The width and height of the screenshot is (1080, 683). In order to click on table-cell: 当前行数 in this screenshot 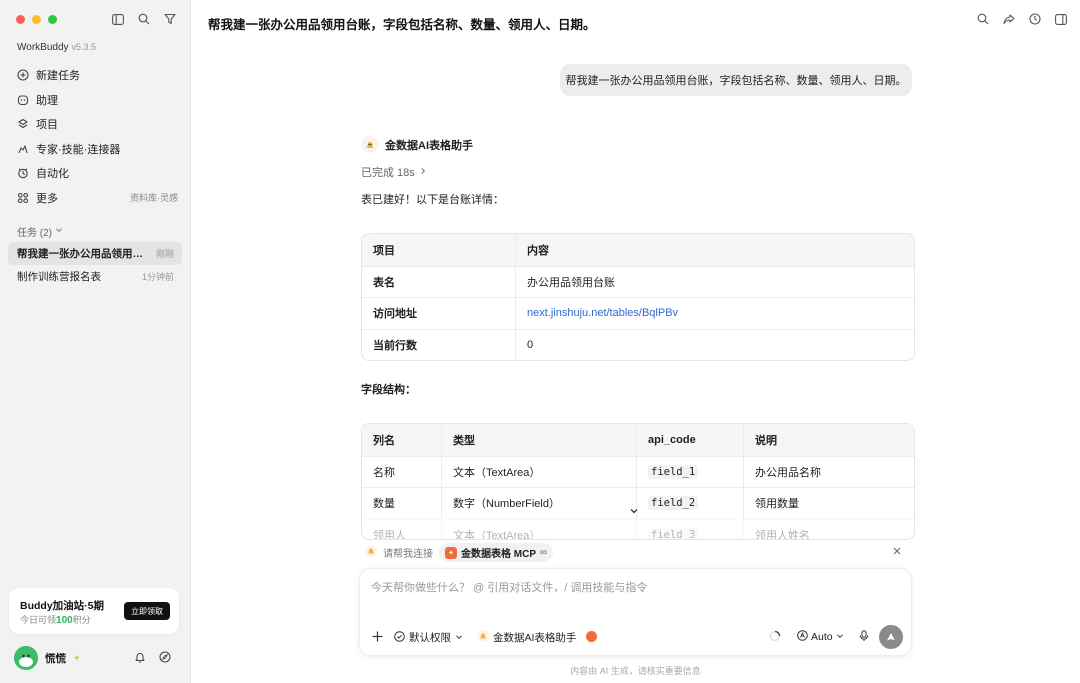, I will do `click(395, 345)`.